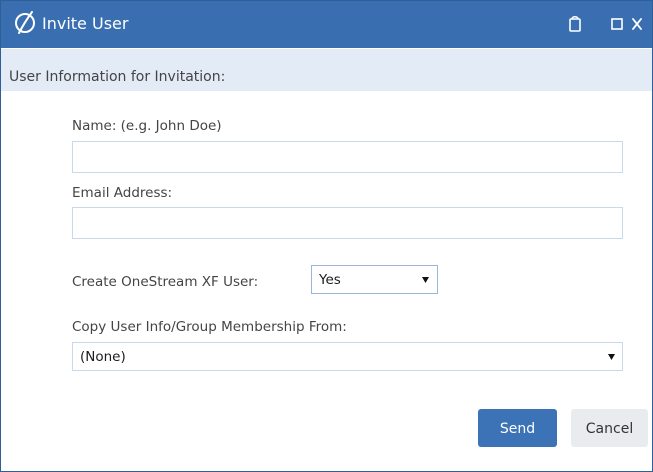 This screenshot has width=653, height=472. What do you see at coordinates (330, 280) in the screenshot?
I see `create-user-selected-value: Yes` at bounding box center [330, 280].